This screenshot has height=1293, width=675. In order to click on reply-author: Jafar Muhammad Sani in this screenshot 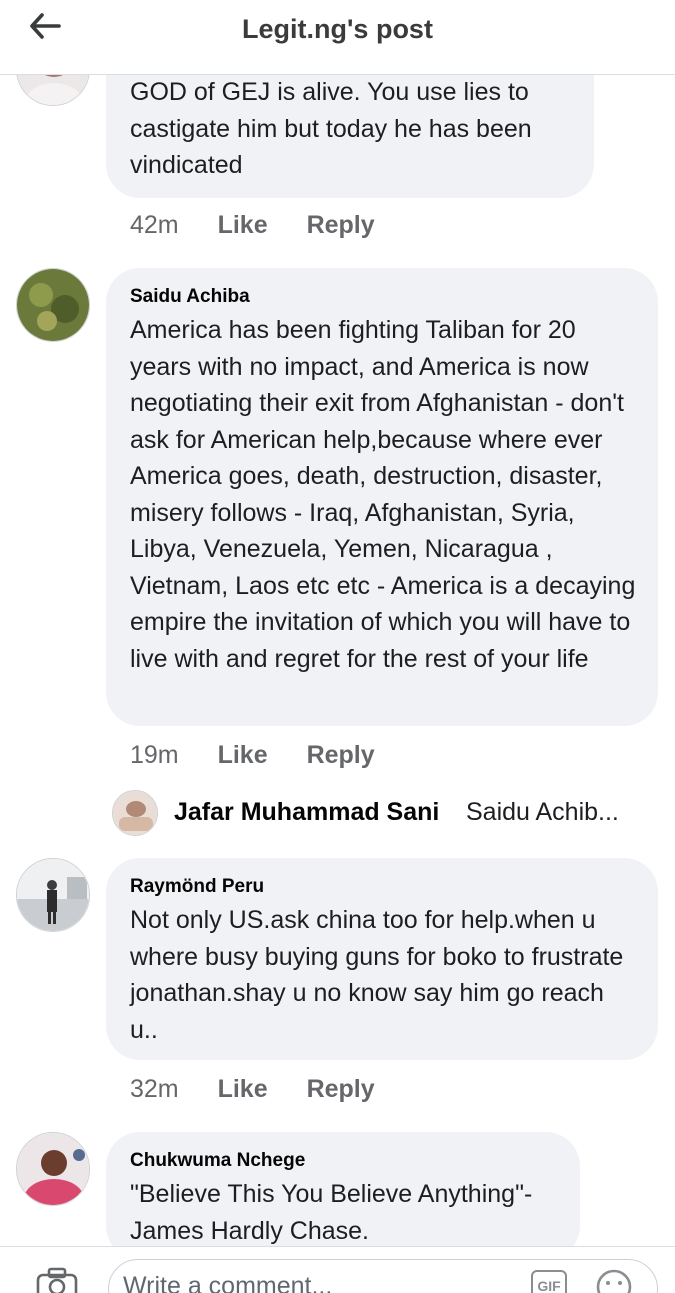, I will do `click(306, 812)`.